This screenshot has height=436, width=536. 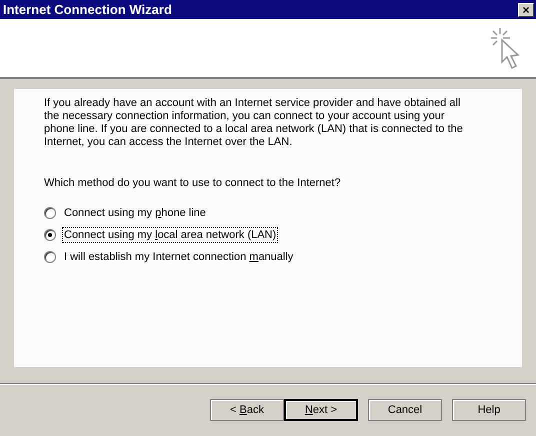 What do you see at coordinates (135, 213) in the screenshot?
I see `option-label: Connect using my phone line` at bounding box center [135, 213].